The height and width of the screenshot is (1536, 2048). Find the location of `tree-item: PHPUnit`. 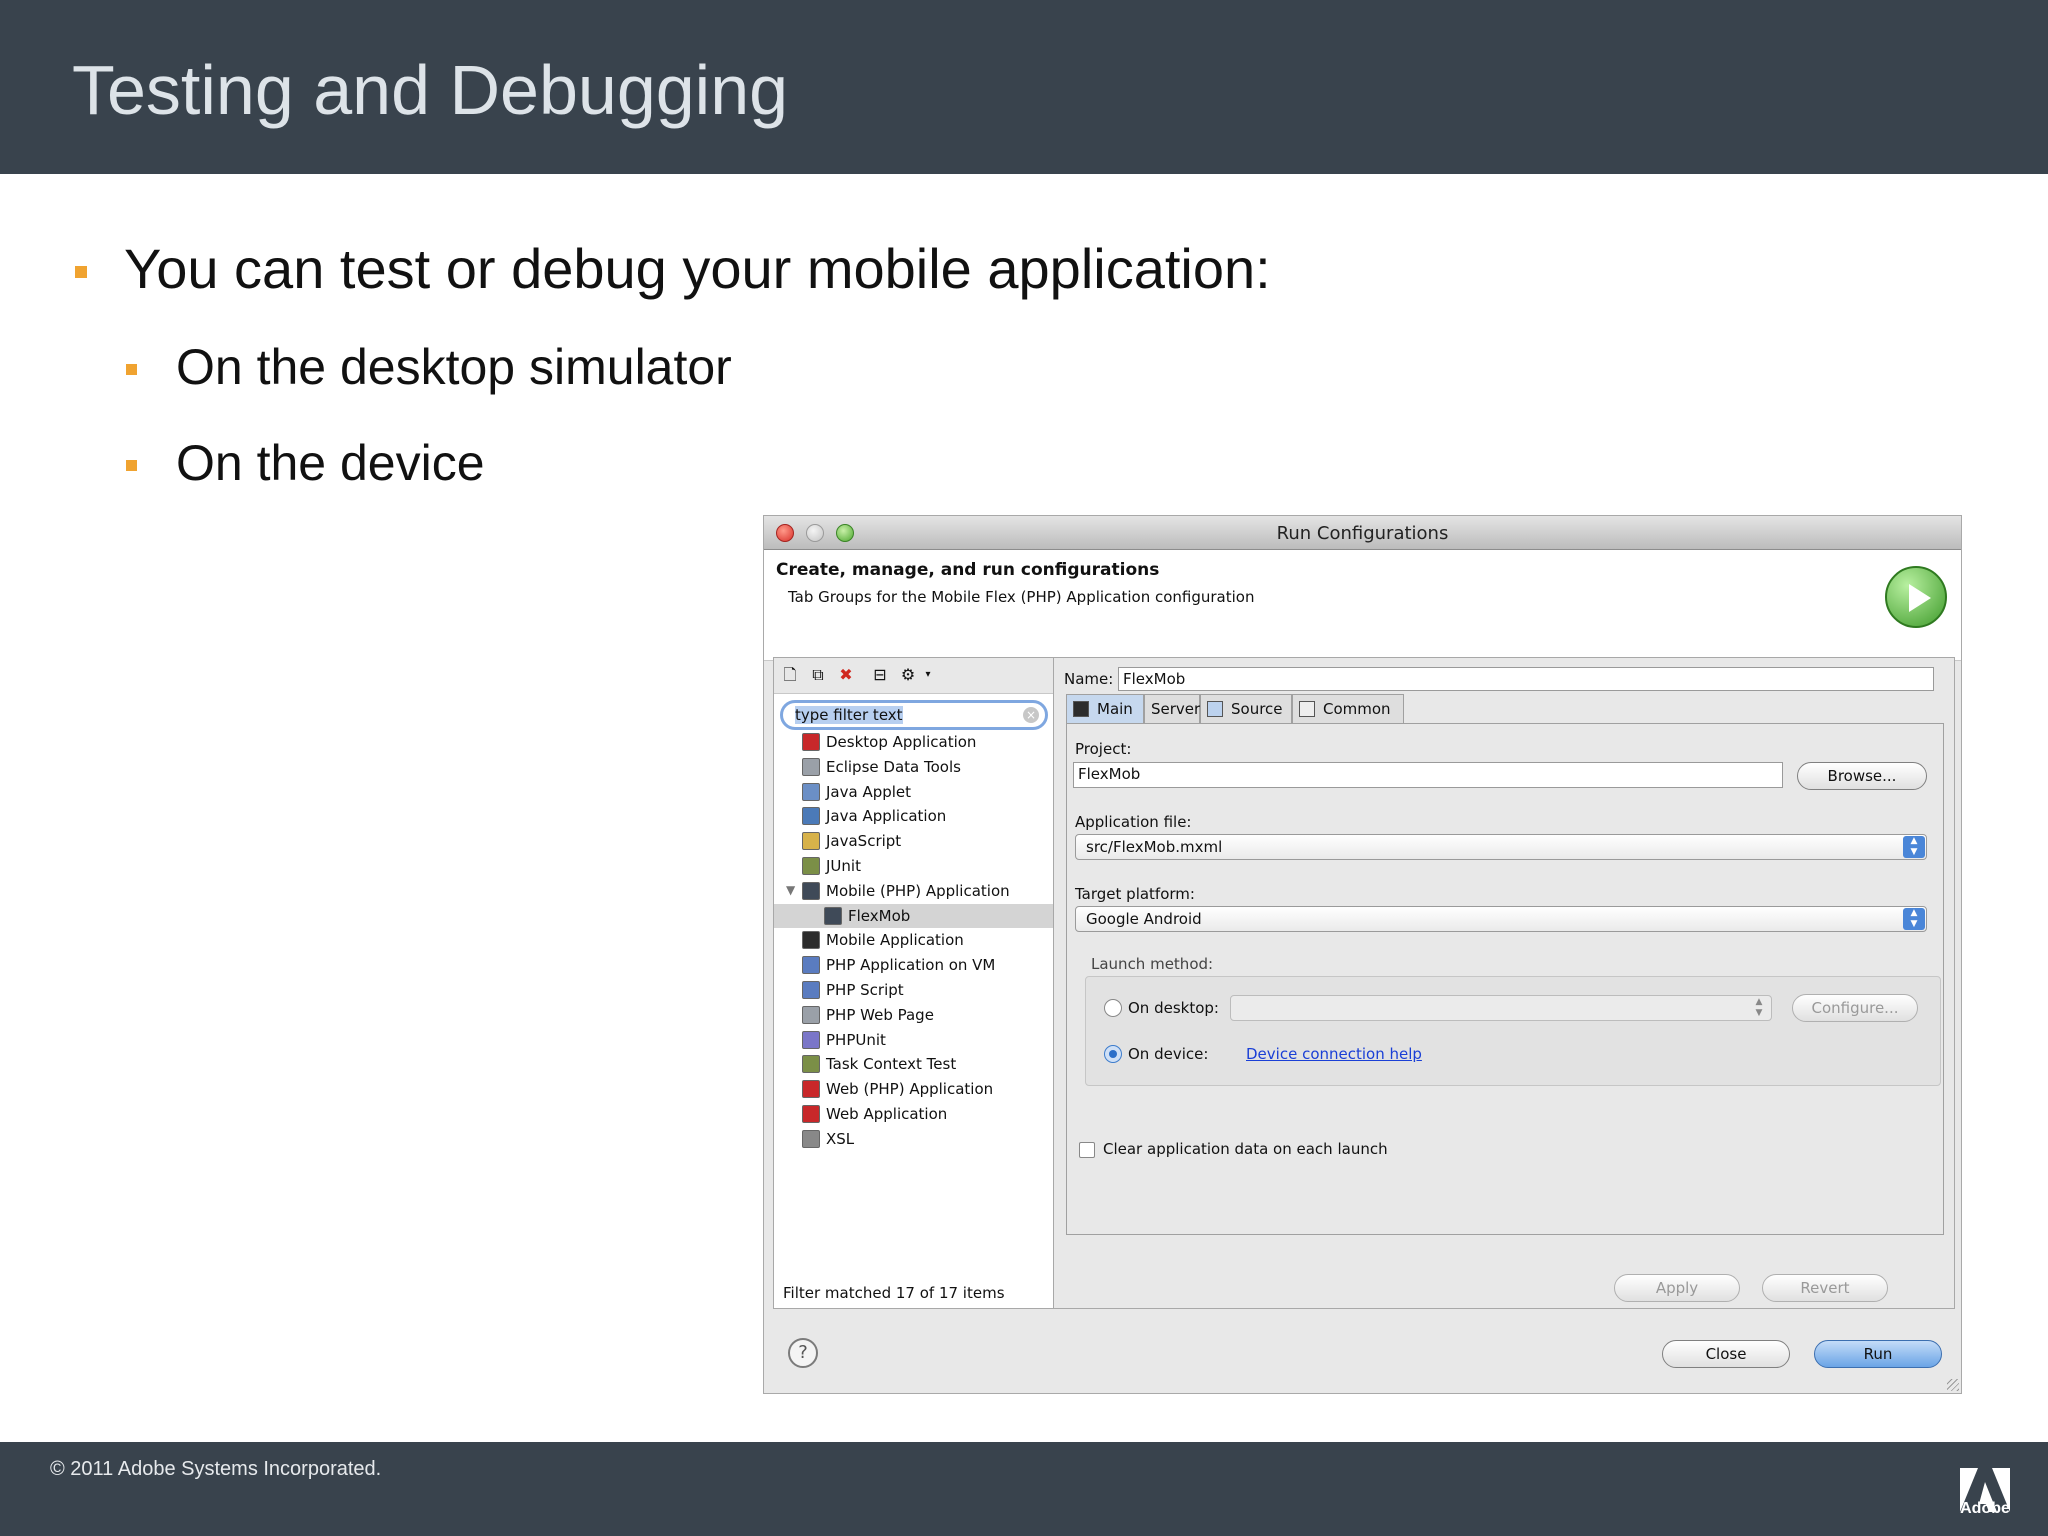

tree-item: PHPUnit is located at coordinates (913, 1040).